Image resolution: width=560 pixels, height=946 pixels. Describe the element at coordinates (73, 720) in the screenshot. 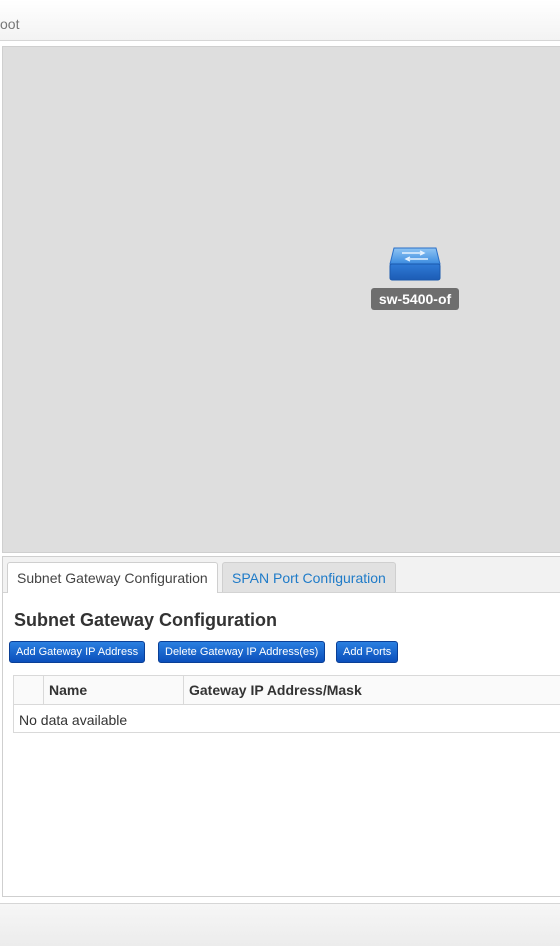

I see `empty-table-message: No data available` at that location.